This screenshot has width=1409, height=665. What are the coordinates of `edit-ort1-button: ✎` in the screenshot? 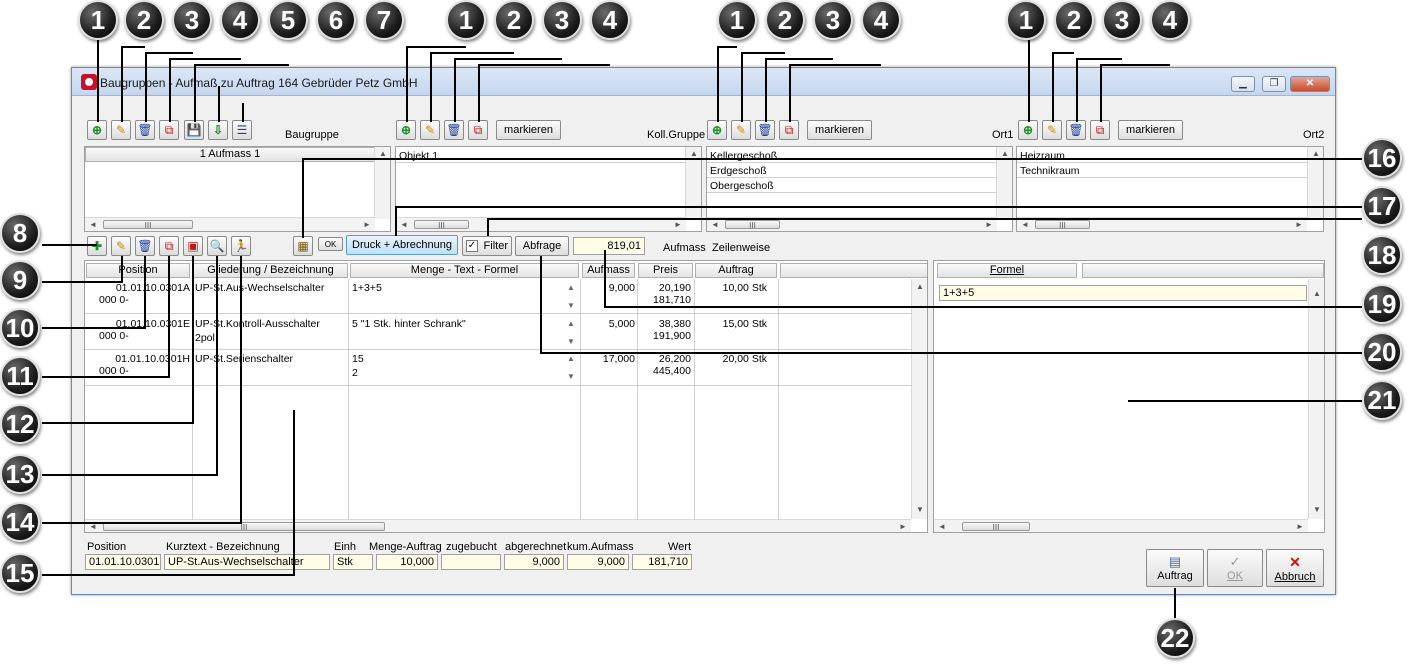 It's located at (741, 130).